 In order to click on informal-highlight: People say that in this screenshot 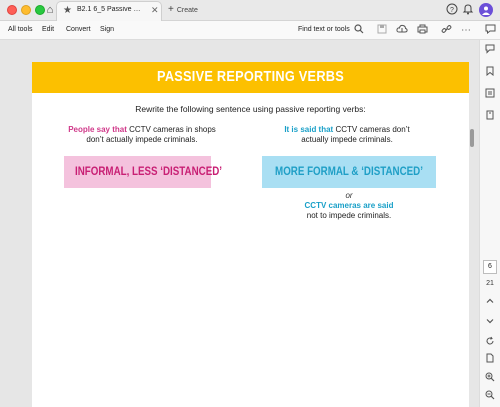, I will do `click(97, 129)`.